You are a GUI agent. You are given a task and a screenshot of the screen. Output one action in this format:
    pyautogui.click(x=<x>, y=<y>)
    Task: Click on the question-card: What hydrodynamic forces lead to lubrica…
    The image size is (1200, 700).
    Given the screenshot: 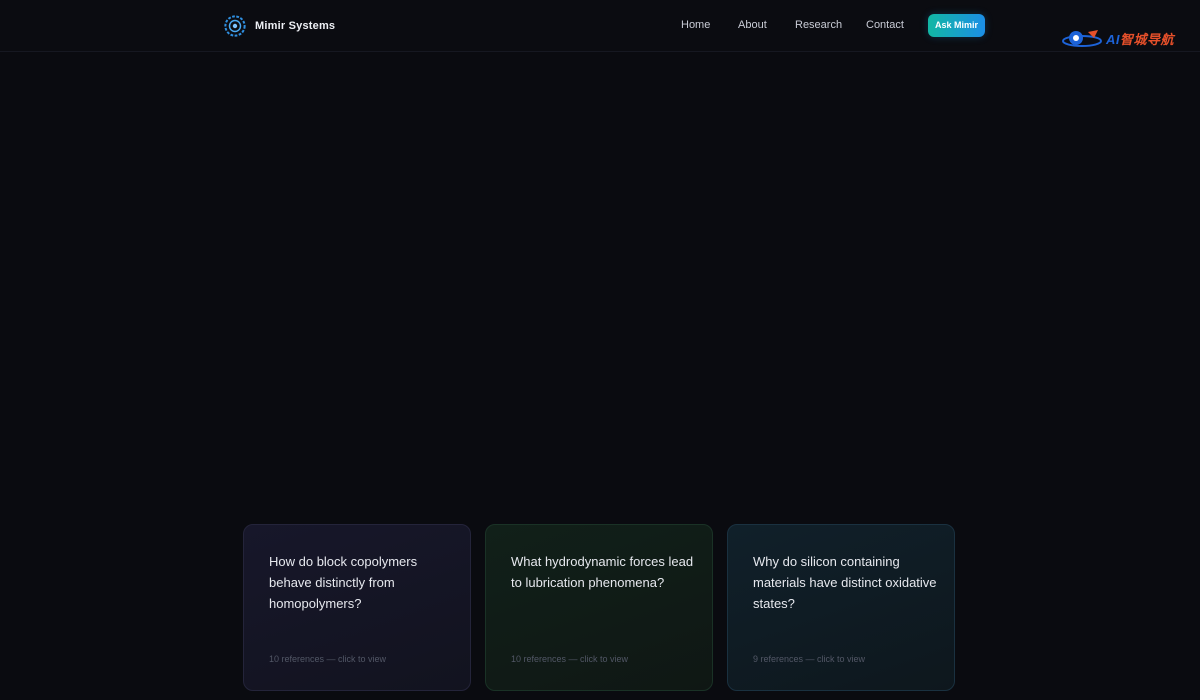 What is the action you would take?
    pyautogui.click(x=599, y=607)
    